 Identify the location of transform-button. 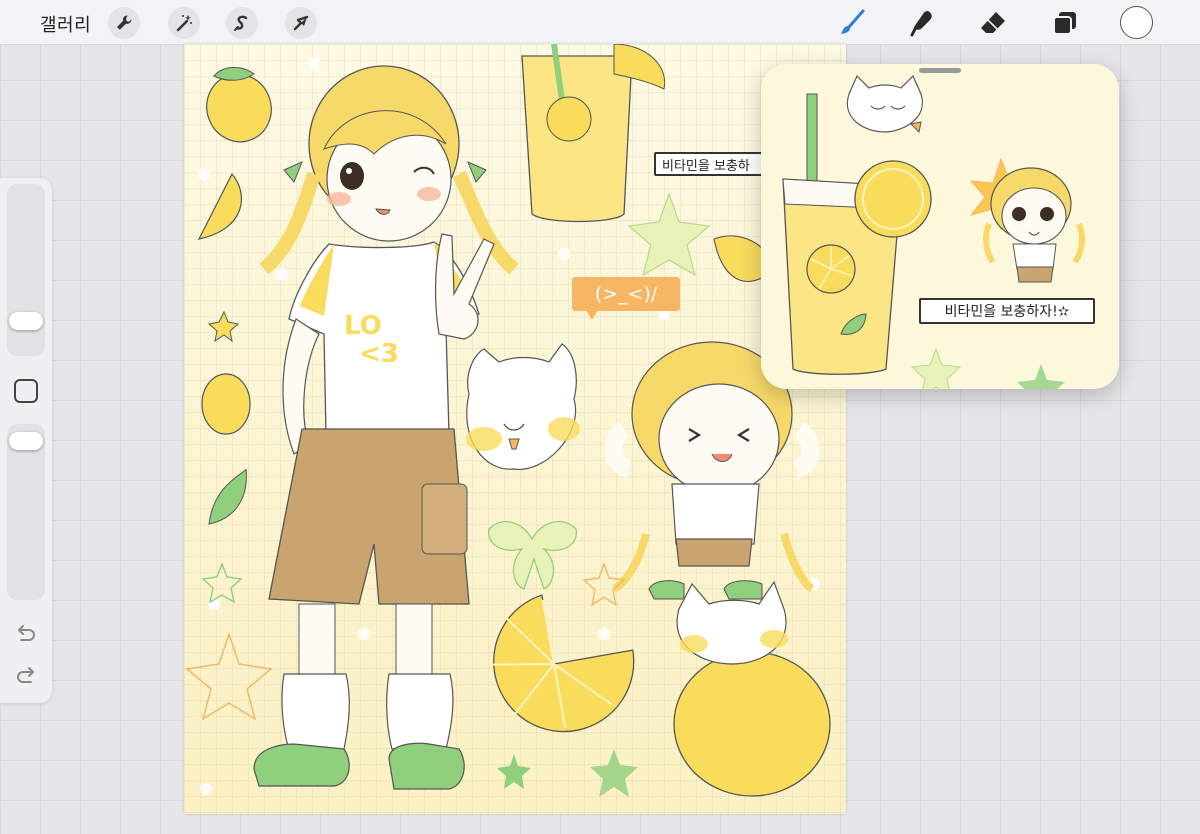
(301, 23).